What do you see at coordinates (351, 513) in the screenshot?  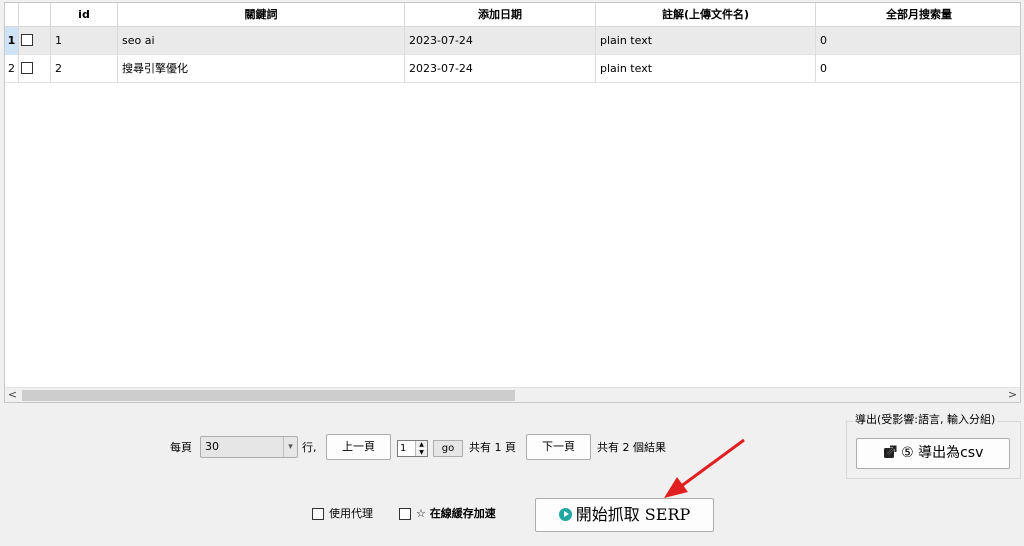 I see `proxy-label: 使用代理` at bounding box center [351, 513].